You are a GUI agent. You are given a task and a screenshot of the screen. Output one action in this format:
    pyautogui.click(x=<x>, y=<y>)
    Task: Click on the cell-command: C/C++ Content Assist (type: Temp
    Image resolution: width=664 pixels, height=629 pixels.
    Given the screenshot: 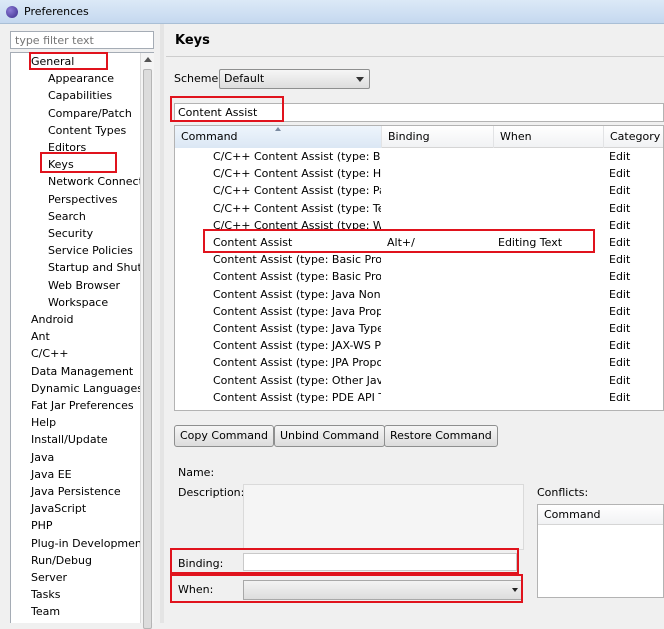 What is the action you would take?
    pyautogui.click(x=297, y=208)
    